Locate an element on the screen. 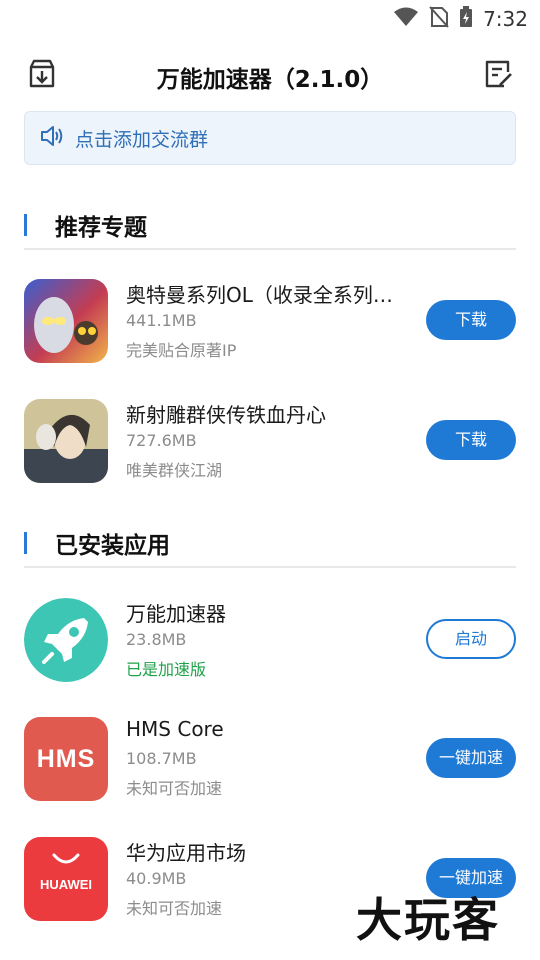 The height and width of the screenshot is (960, 540). wifi-icon is located at coordinates (406, 19).